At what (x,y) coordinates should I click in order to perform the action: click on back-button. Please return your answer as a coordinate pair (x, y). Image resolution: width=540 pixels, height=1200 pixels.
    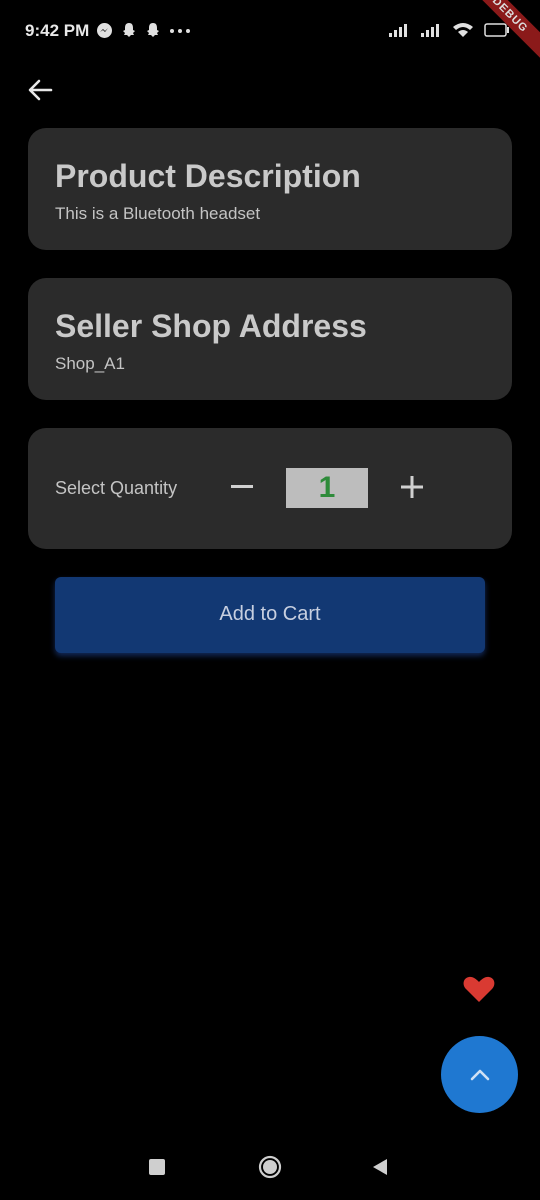
    Looking at the image, I should click on (40, 90).